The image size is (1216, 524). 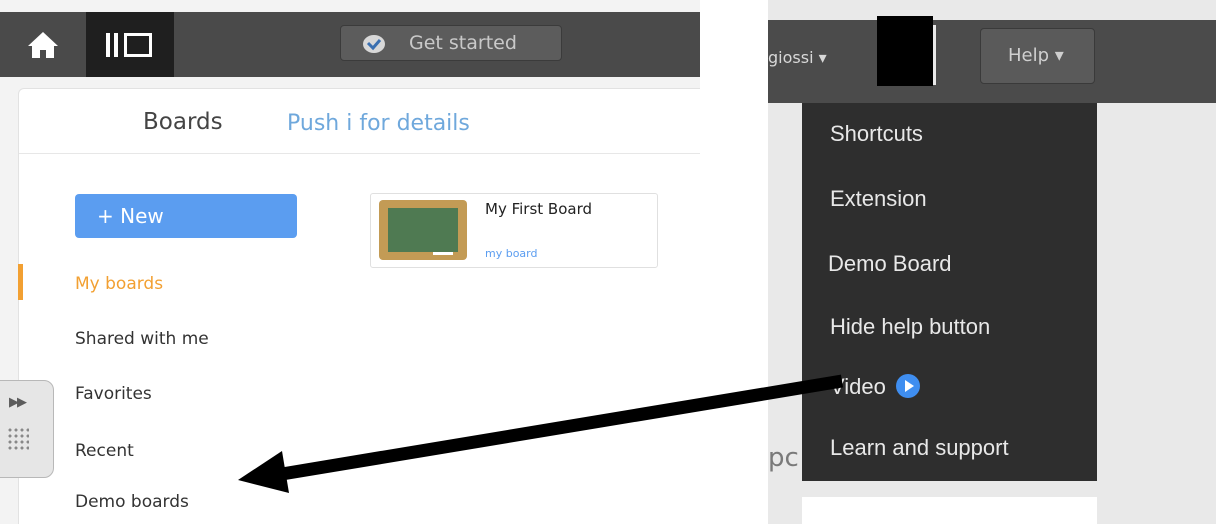 I want to click on boards-logo-icon, so click(x=129, y=44).